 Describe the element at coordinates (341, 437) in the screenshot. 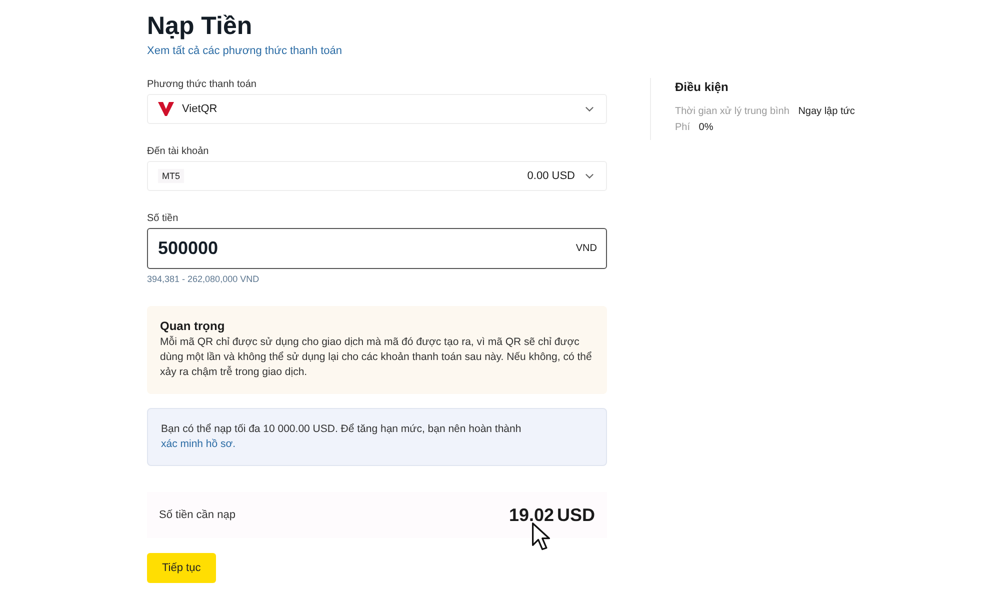

I see `limit-text: Bạn có thể nạp tối đa 10 000.00 USD. Để tăng hạn mức, bạn nên hoàn thành xác minh hồ sơ.` at that location.